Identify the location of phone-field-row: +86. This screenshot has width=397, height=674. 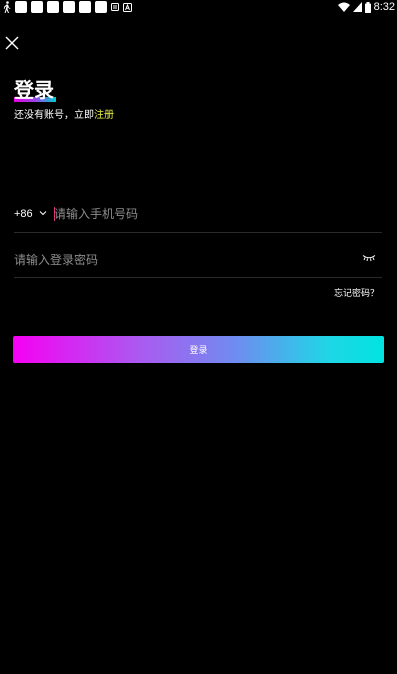
(198, 217).